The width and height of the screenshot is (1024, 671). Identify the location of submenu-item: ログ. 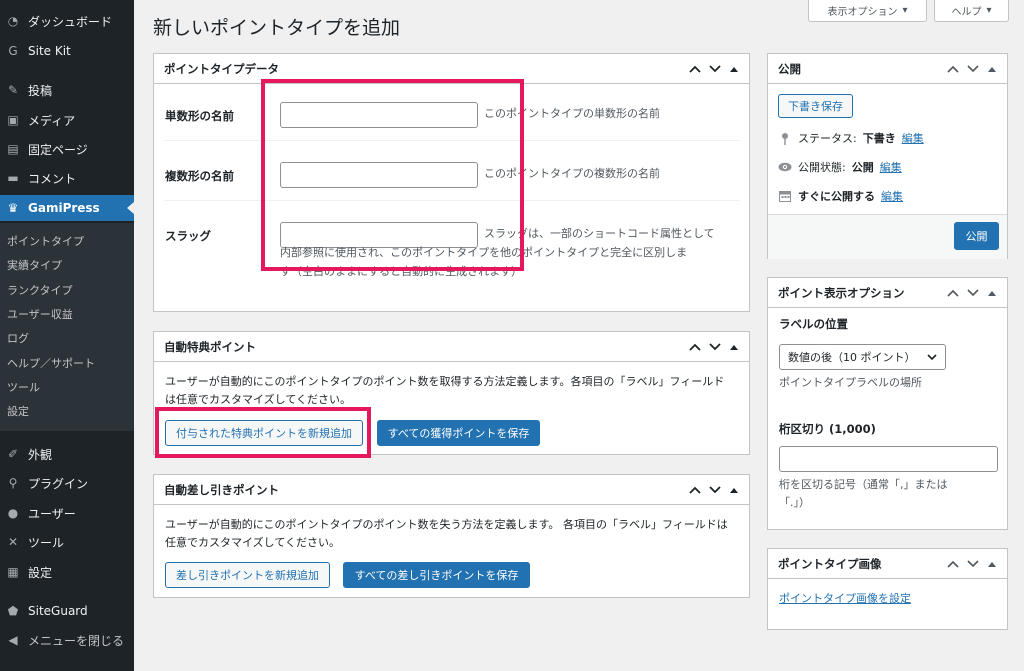
(18, 338).